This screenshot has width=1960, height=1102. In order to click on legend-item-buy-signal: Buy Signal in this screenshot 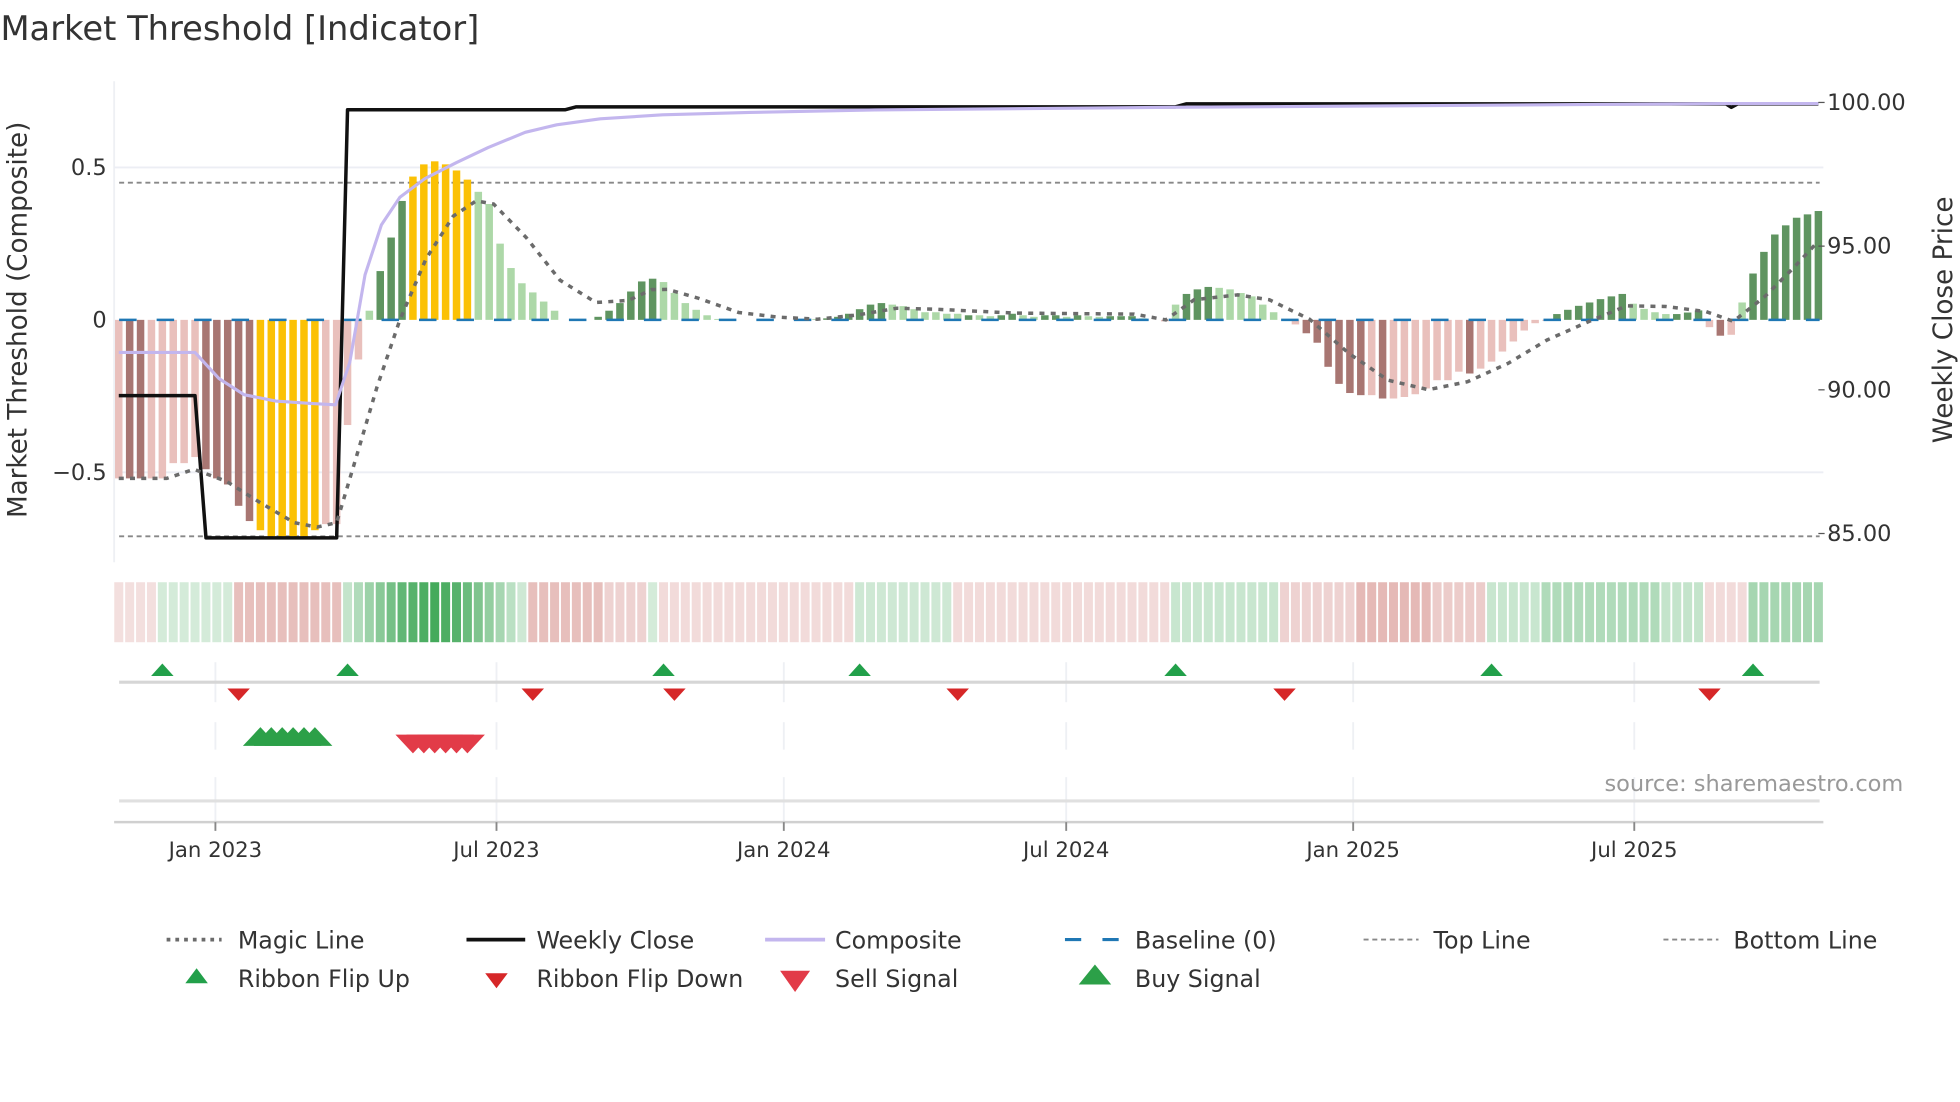, I will do `click(1169, 978)`.